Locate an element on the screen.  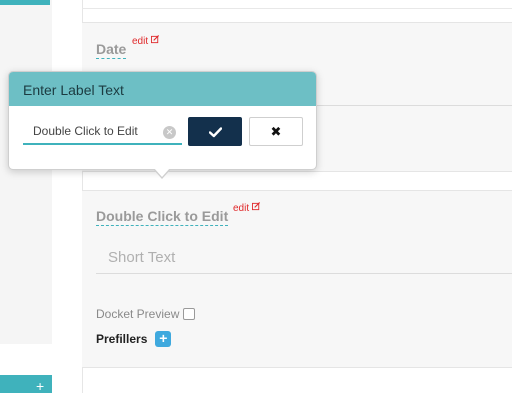
label-text-input: Double Click to Edit ✕ is located at coordinates (102, 132).